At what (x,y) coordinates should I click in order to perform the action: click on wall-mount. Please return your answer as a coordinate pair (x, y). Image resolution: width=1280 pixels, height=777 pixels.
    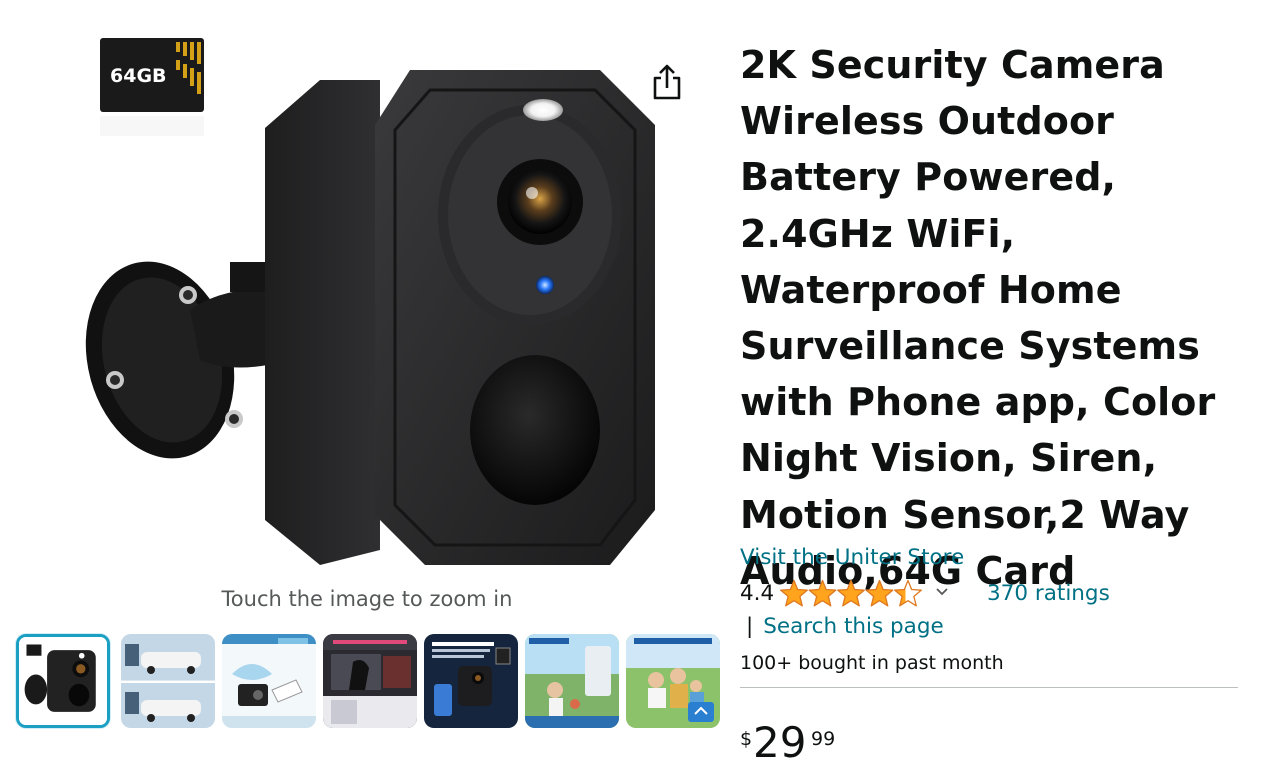
    Looking at the image, I should click on (187, 360).